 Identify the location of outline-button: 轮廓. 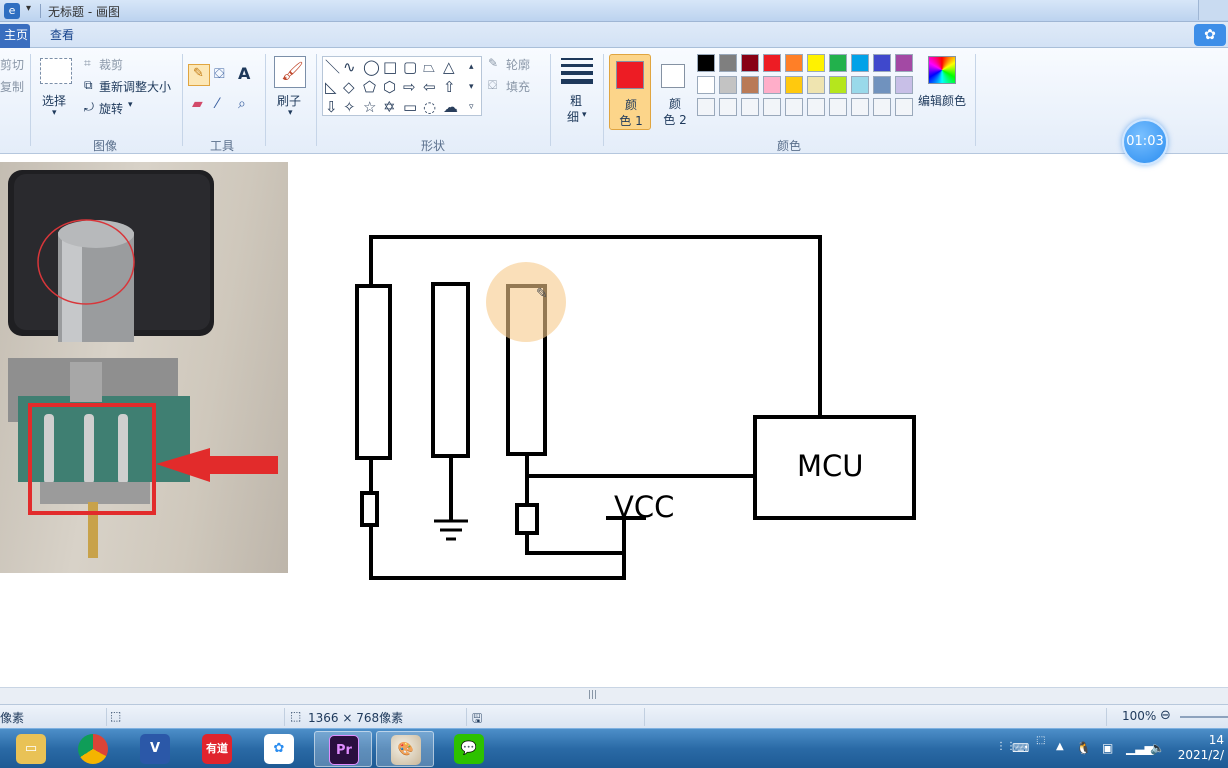
(518, 64).